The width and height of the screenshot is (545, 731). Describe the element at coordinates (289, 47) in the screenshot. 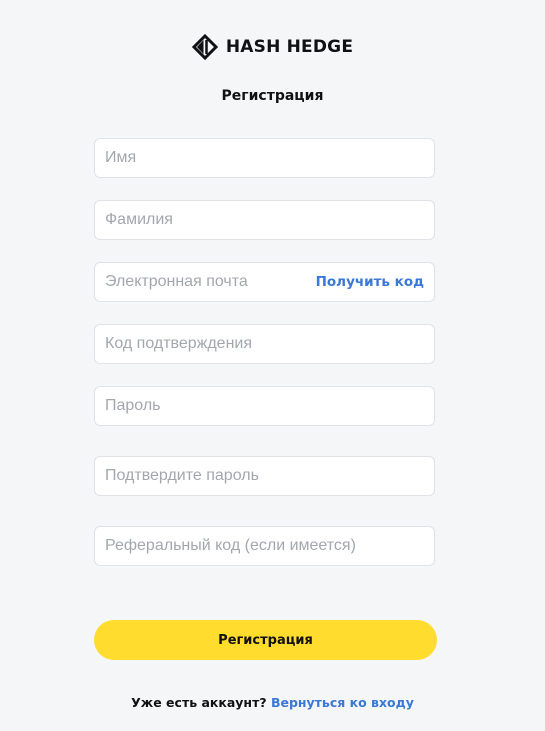

I see `brand-name: HASH HEDGE` at that location.